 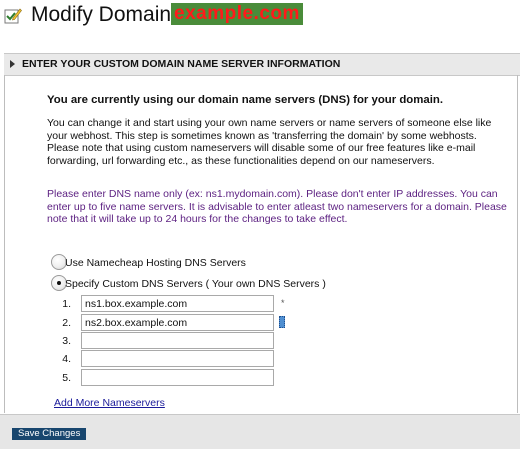 What do you see at coordinates (282, 322) in the screenshot?
I see `text-cursor-marker` at bounding box center [282, 322].